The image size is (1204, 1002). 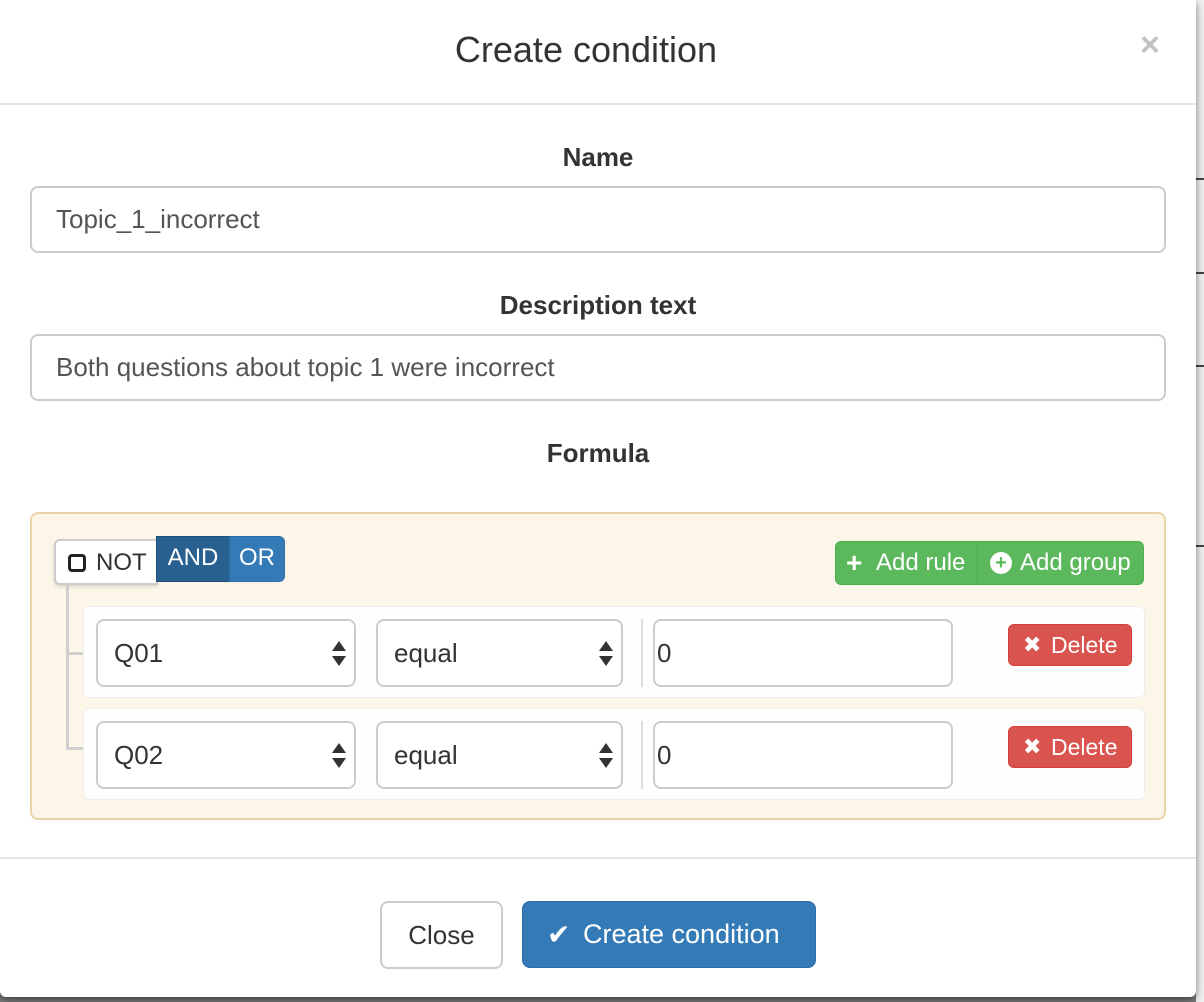 What do you see at coordinates (226, 653) in the screenshot?
I see `rule-field-select: Q01` at bounding box center [226, 653].